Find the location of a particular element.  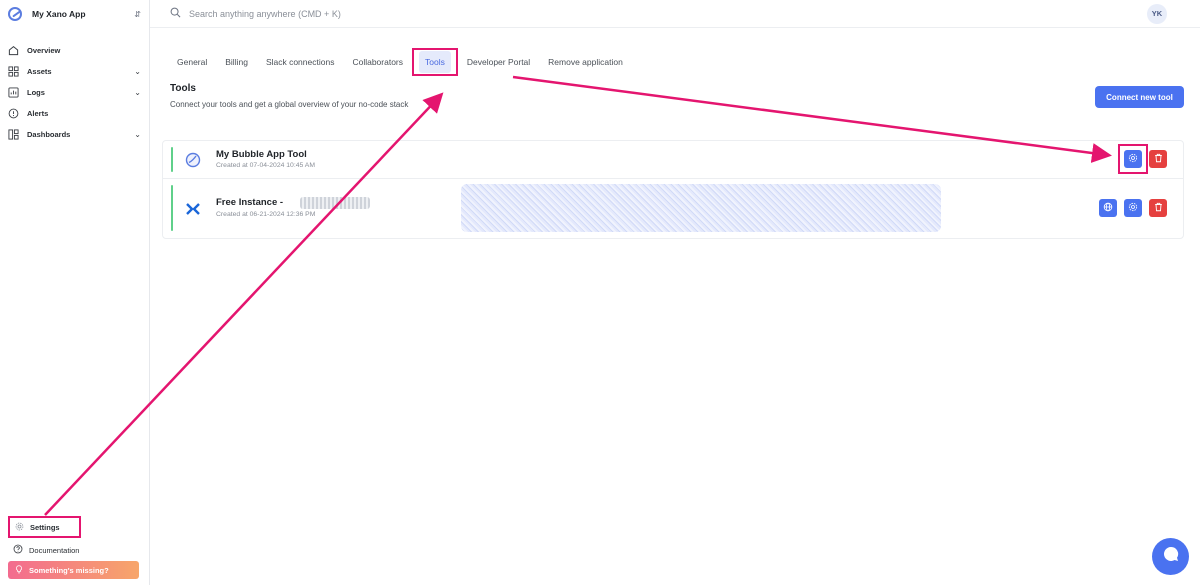

sidebar-item-label: Assets is located at coordinates (39, 71).